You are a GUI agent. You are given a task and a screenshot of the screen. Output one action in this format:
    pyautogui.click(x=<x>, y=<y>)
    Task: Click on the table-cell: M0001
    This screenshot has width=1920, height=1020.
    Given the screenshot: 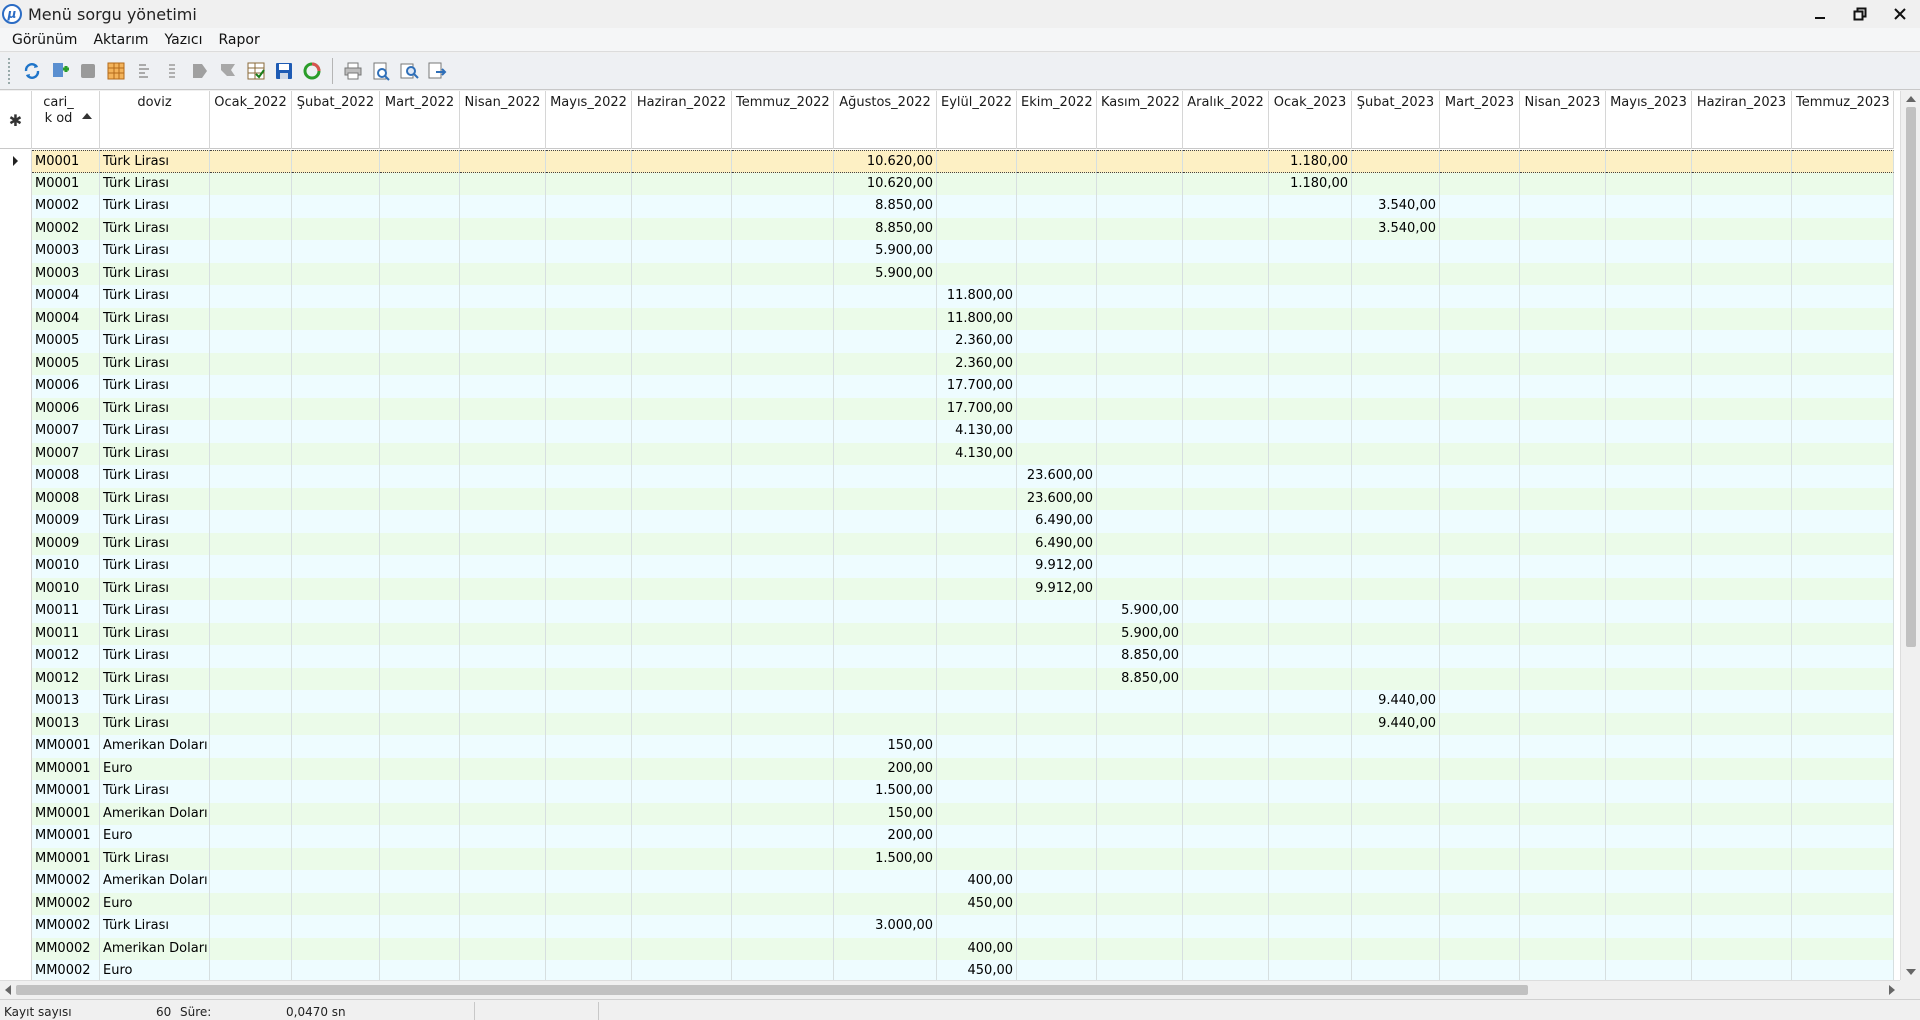 What is the action you would take?
    pyautogui.click(x=66, y=161)
    